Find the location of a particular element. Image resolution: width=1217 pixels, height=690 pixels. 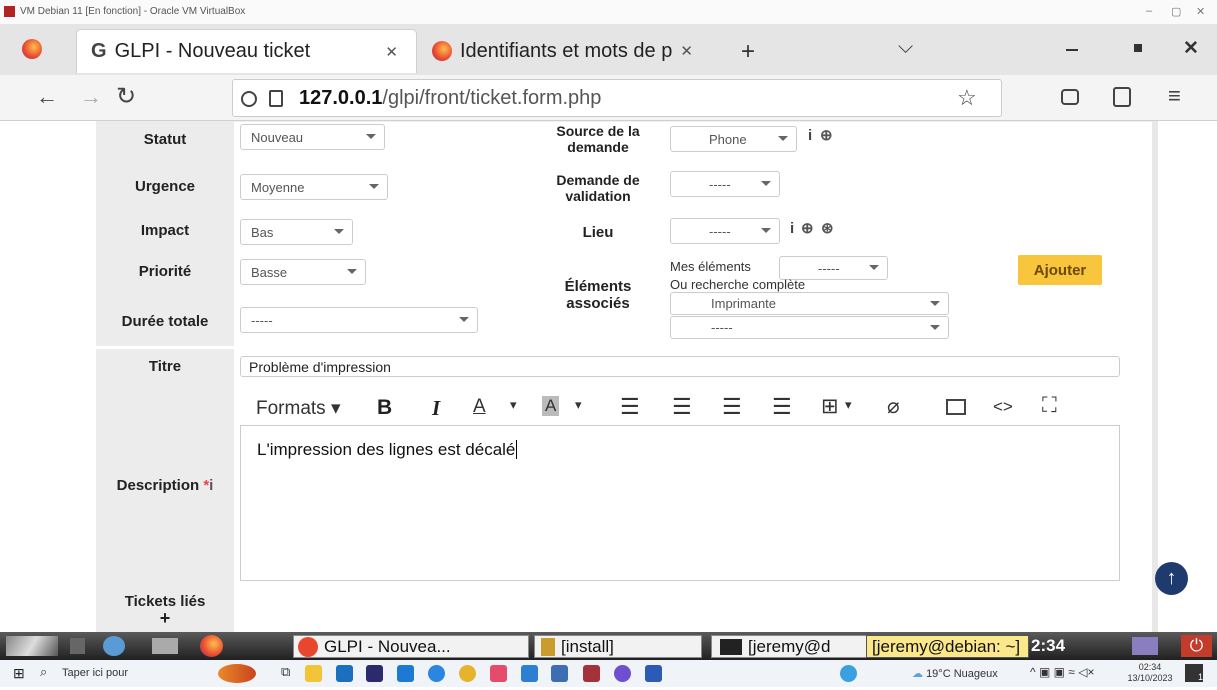

italic-icon: I is located at coordinates (436, 408).